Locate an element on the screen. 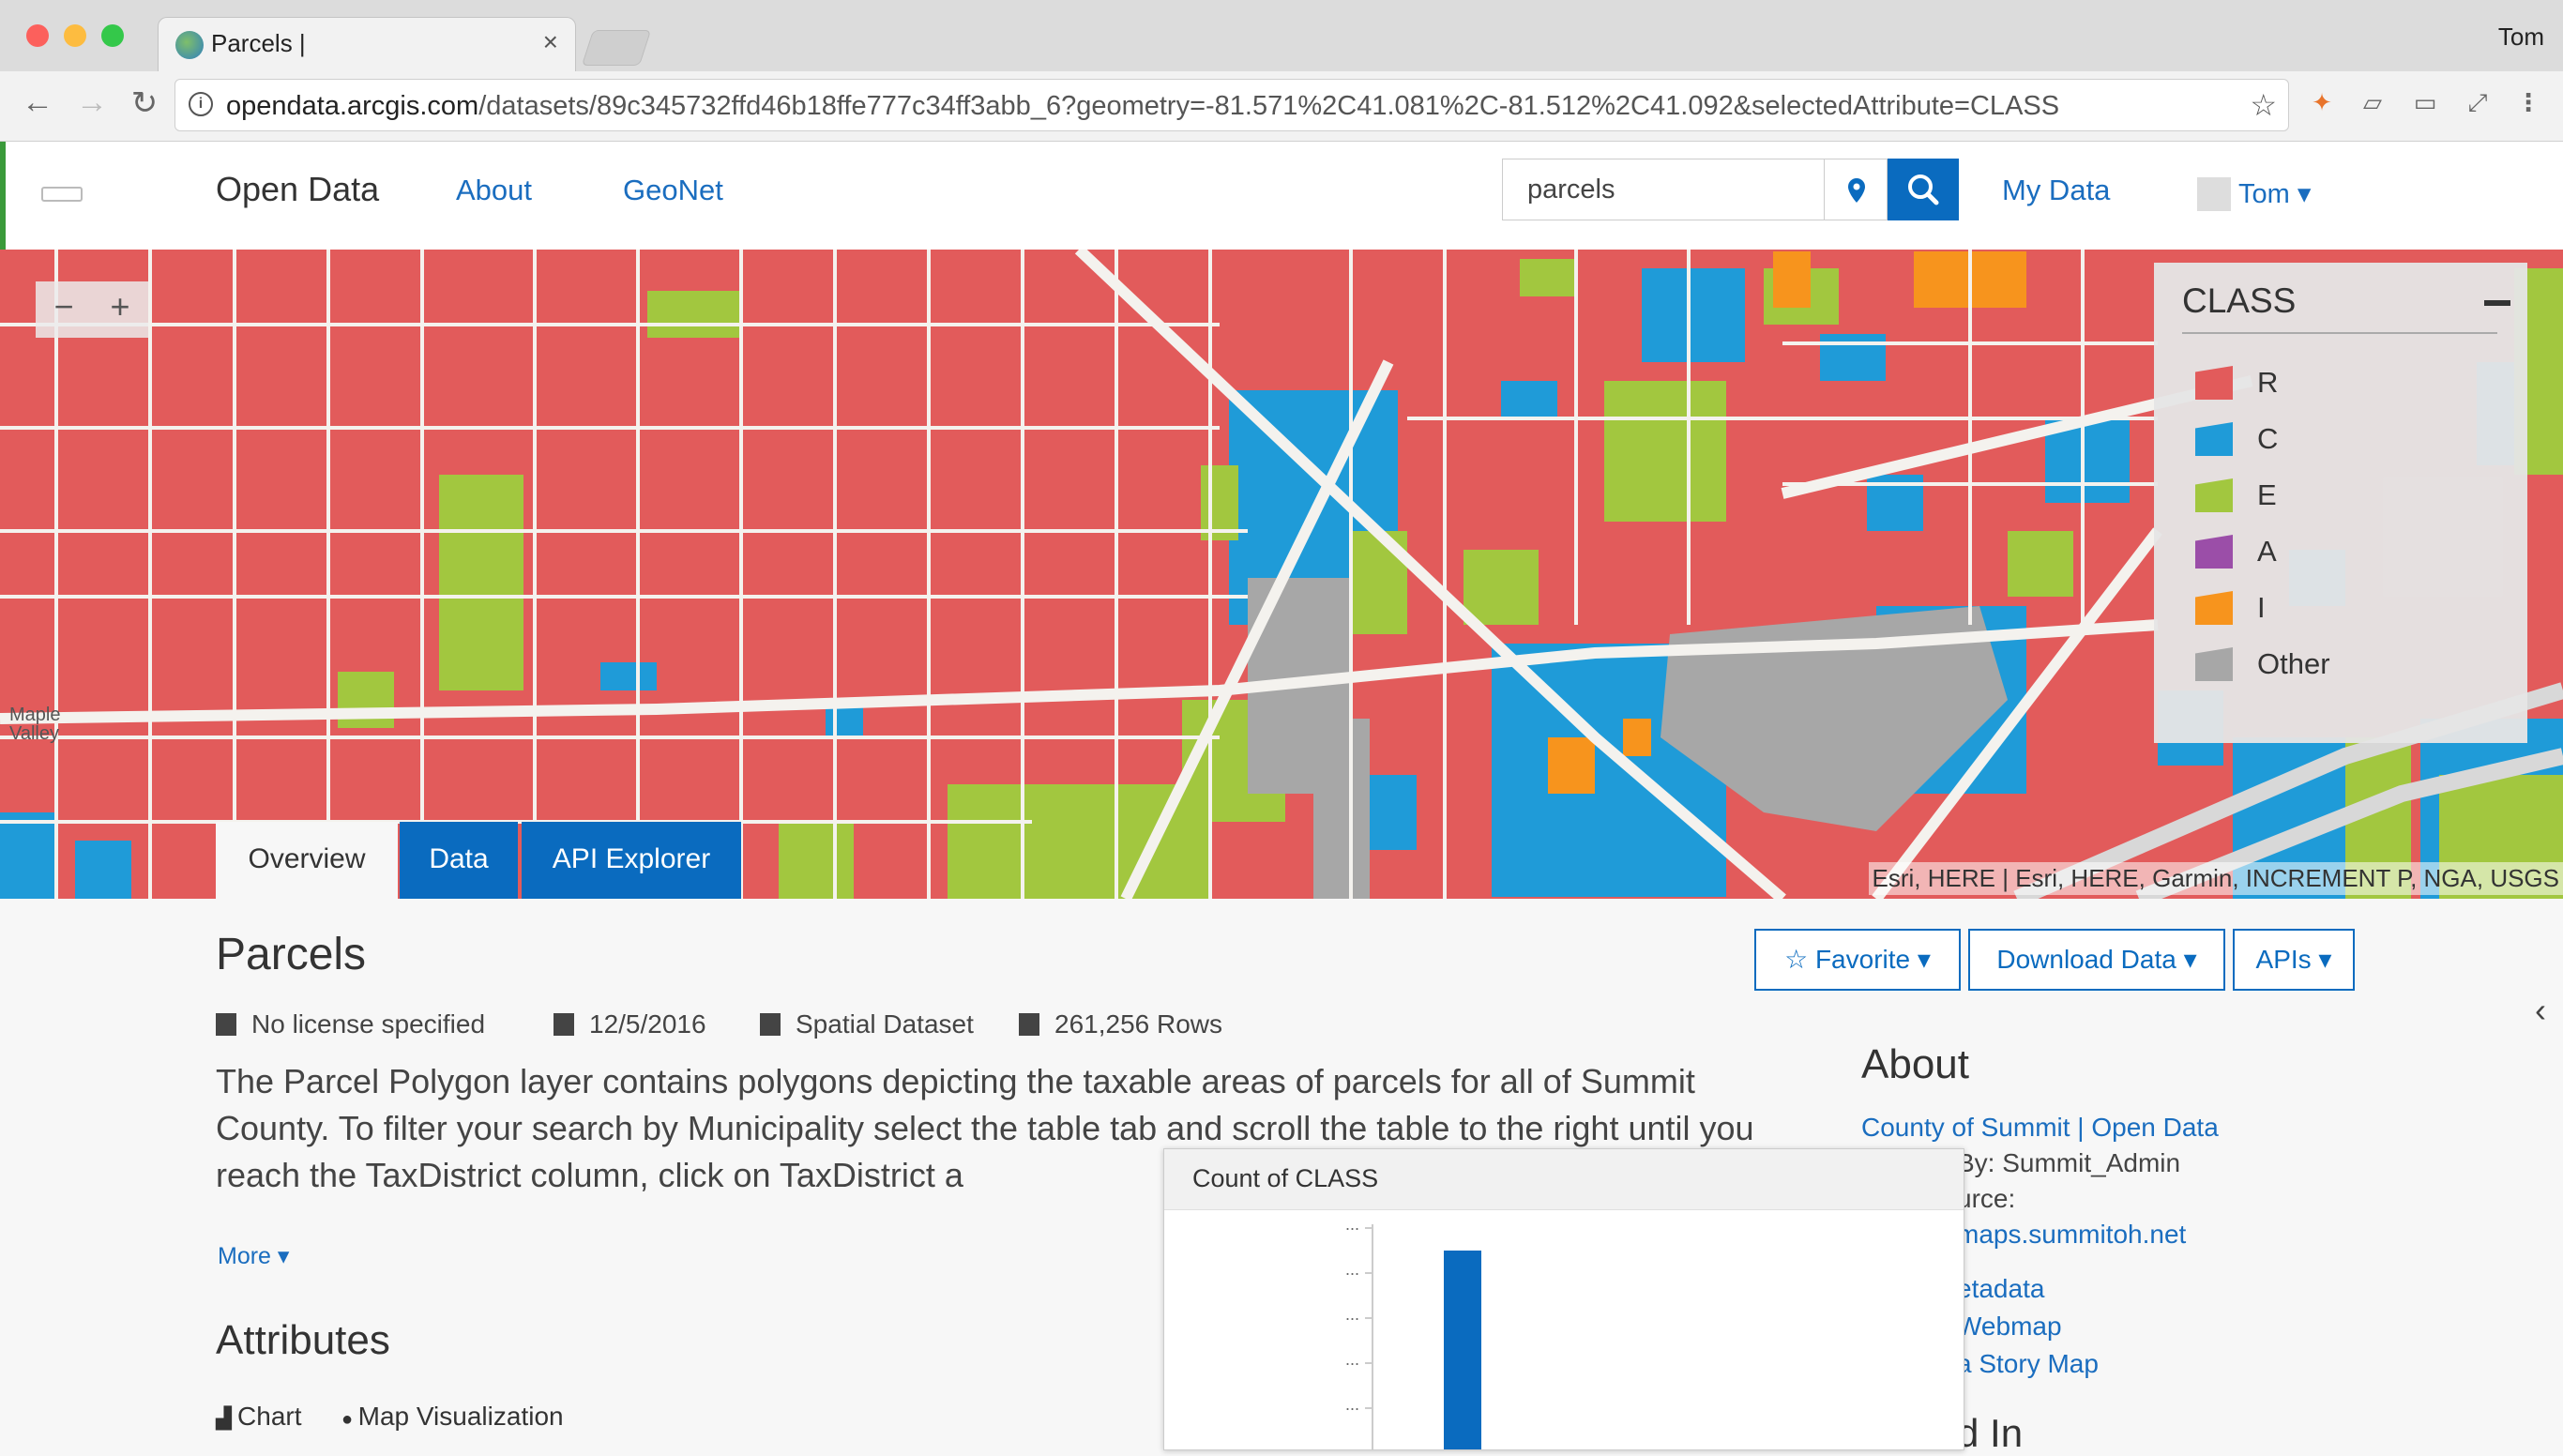 This screenshot has height=1456, width=2563. globe-icon is located at coordinates (189, 45).